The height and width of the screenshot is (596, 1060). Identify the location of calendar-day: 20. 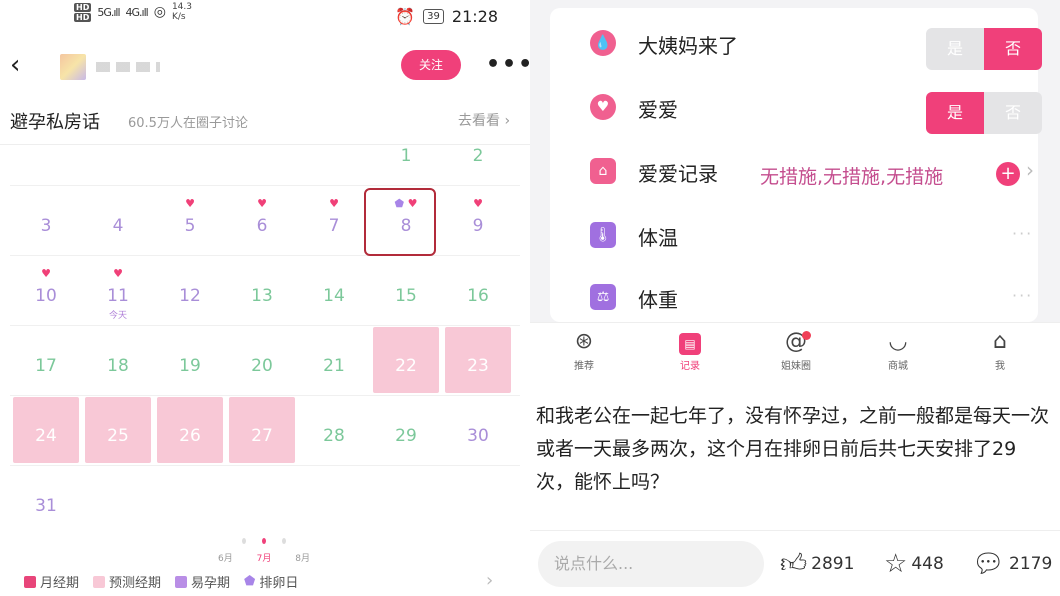
(262, 361).